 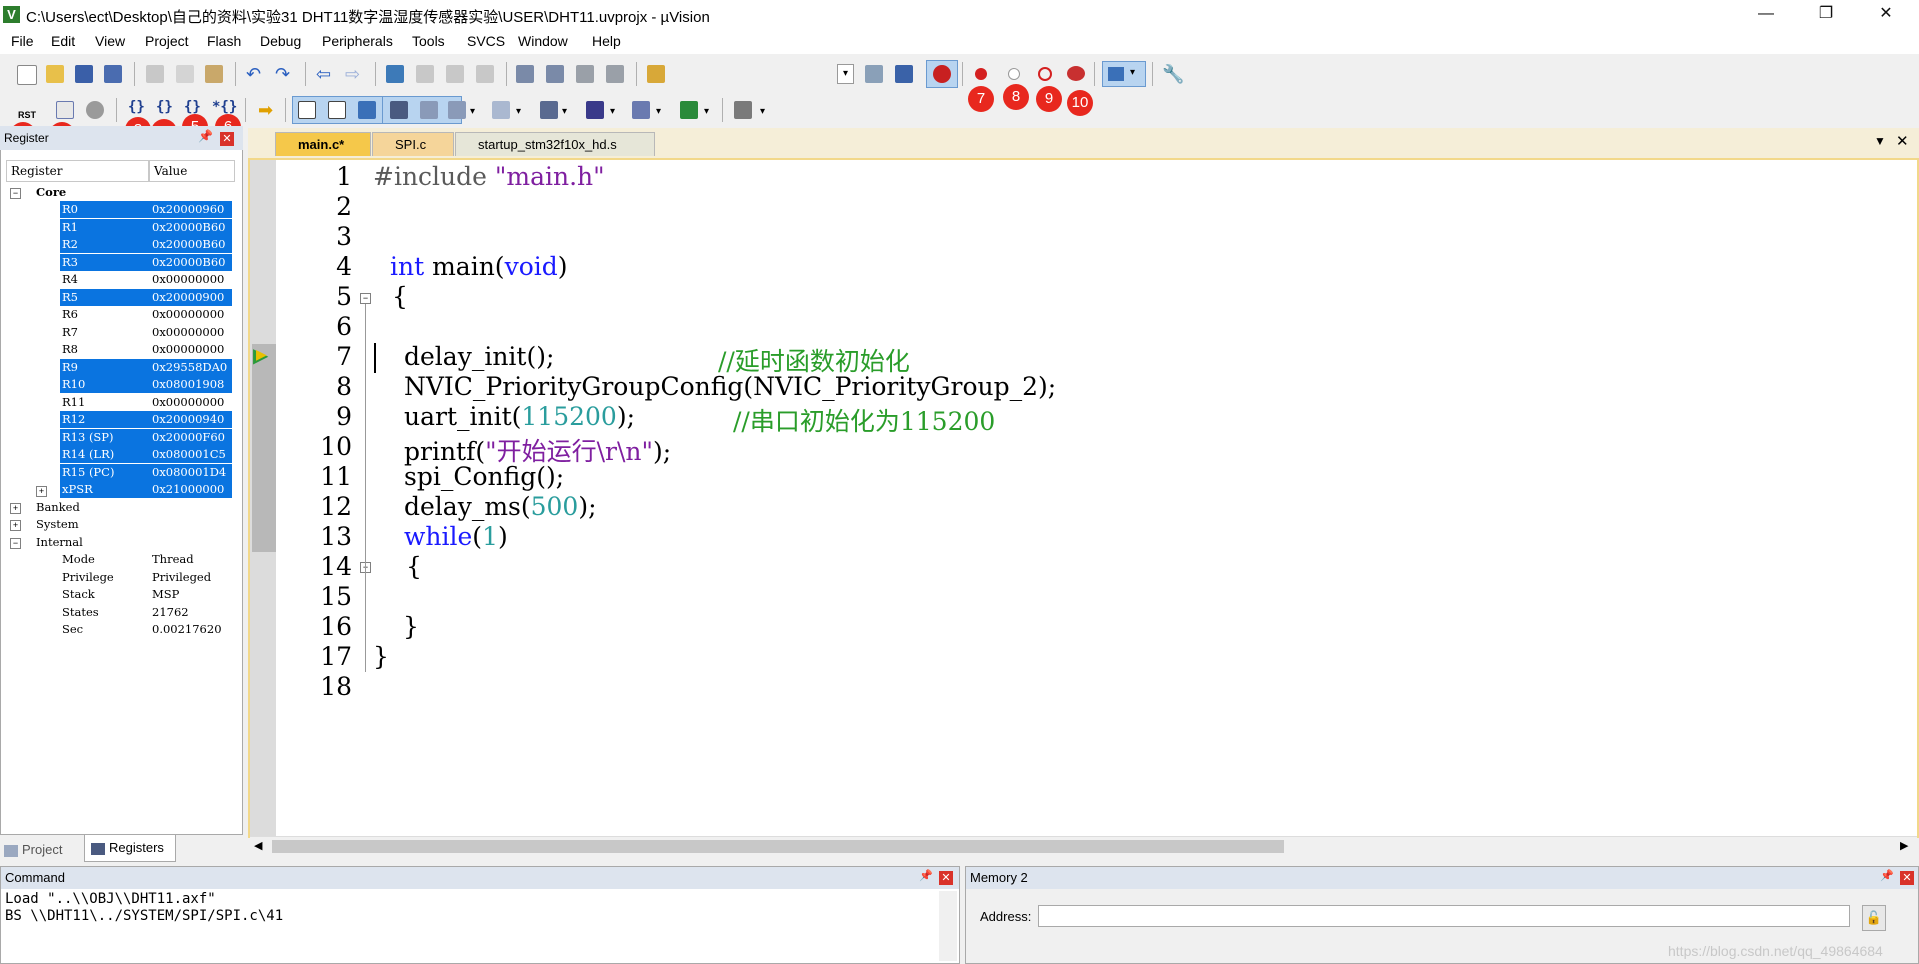 What do you see at coordinates (146, 349) in the screenshot?
I see `register-row: R8 0x00000000` at bounding box center [146, 349].